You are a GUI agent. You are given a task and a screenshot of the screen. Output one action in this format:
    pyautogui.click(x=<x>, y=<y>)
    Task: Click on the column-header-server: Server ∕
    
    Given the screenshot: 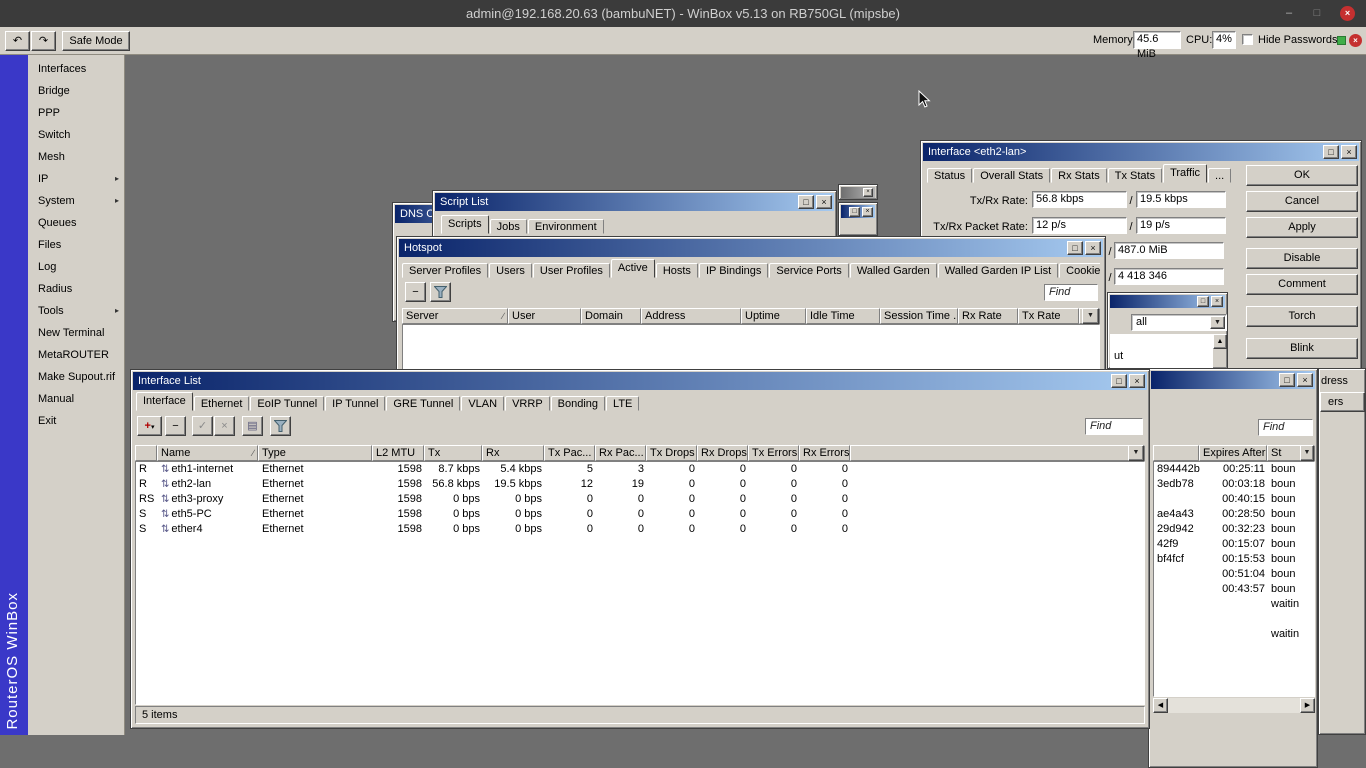 What is the action you would take?
    pyautogui.click(x=455, y=316)
    